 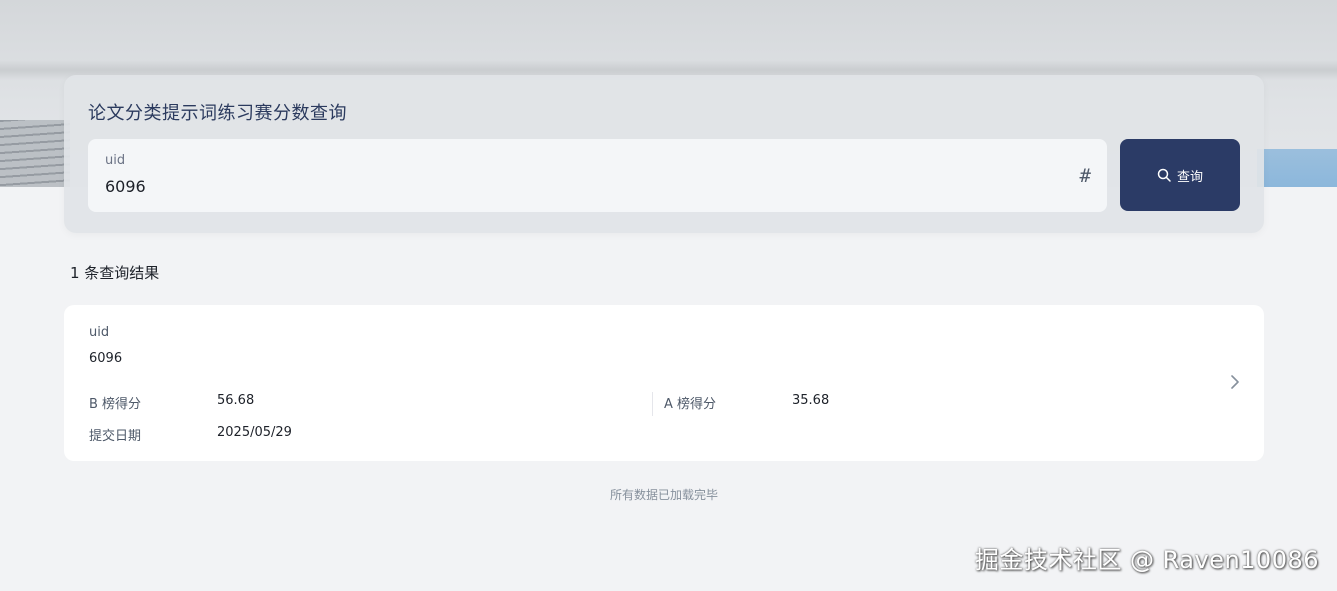 I want to click on uid-field-label: uid, so click(x=115, y=160).